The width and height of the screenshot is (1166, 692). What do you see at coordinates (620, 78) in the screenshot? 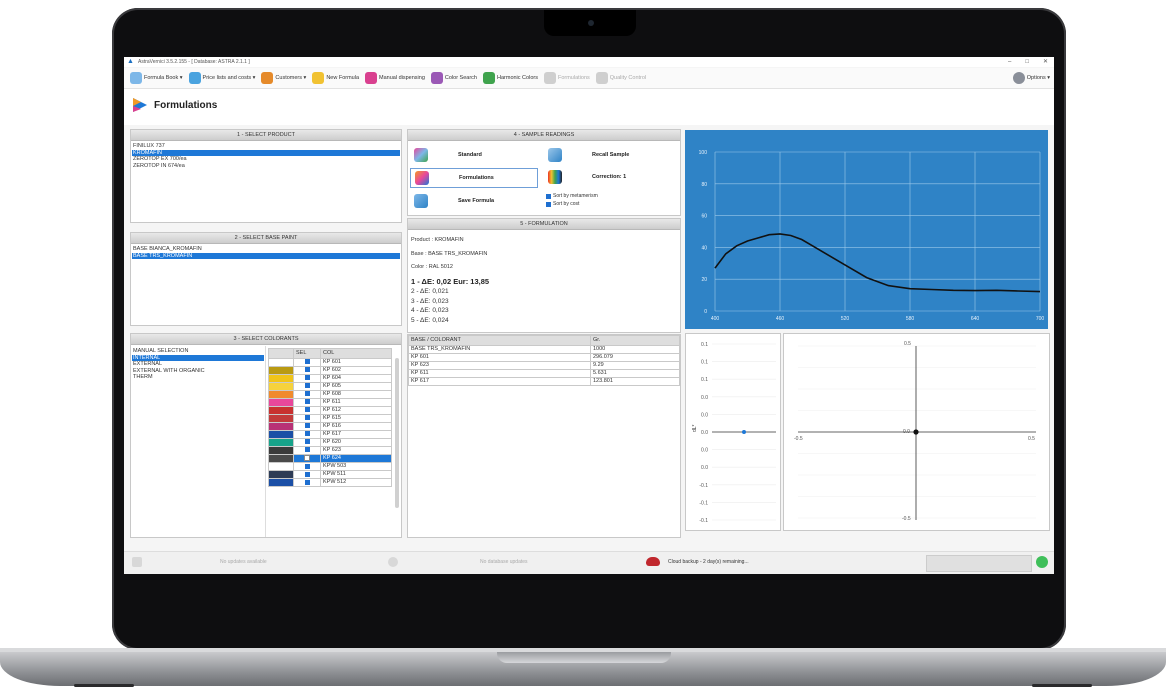
I see `toolbar-item-quality: Quality Control` at bounding box center [620, 78].